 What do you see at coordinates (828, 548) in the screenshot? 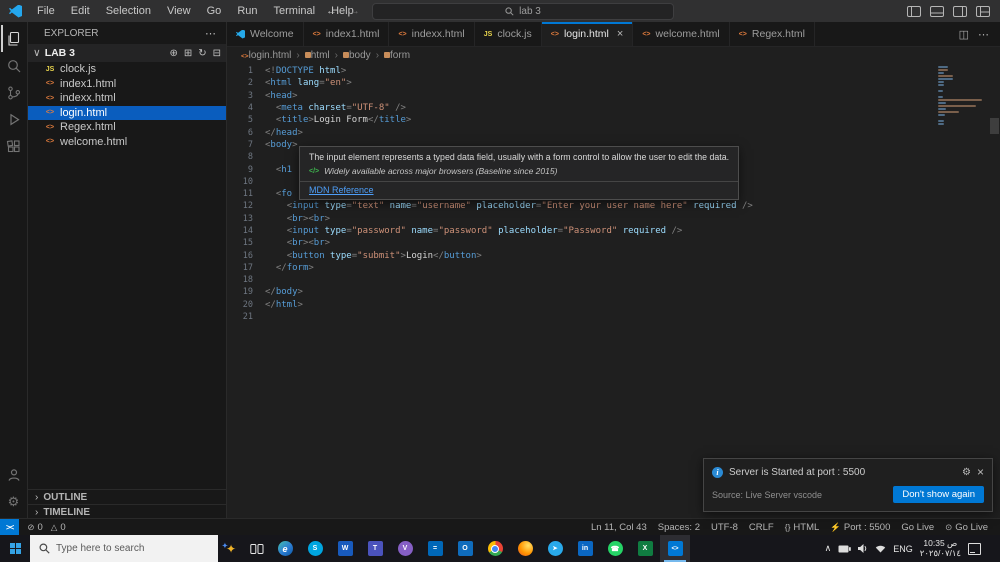
I see `tray-chevron-icon: ∧` at bounding box center [828, 548].